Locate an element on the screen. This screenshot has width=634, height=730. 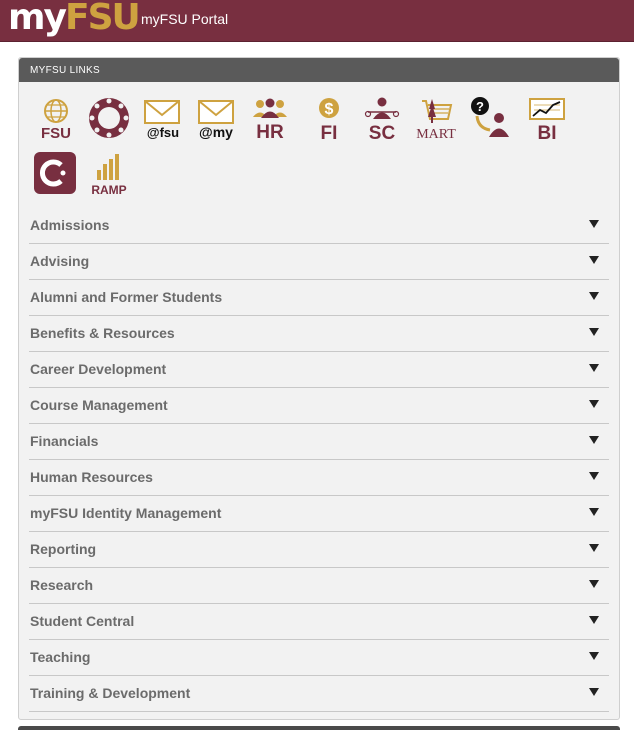
menu-item-reporting: Reporting is located at coordinates (319, 550).